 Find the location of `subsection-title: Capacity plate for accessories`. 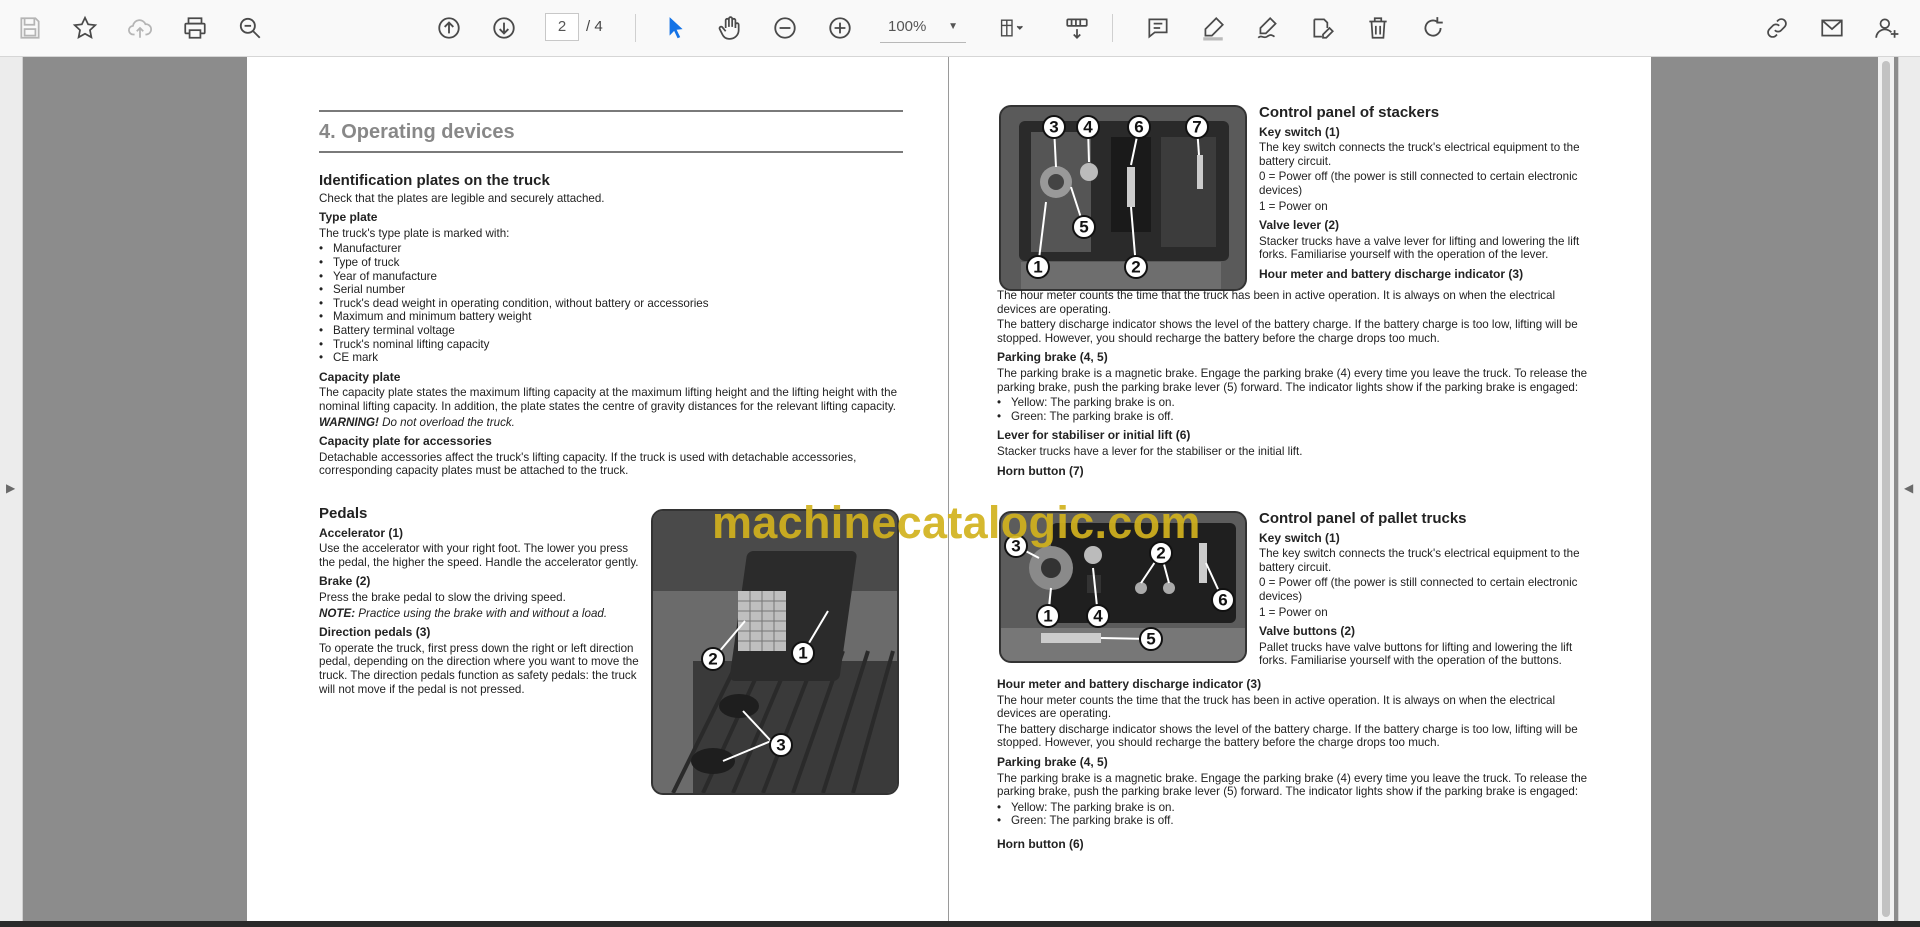

subsection-title: Capacity plate for accessories is located at coordinates (405, 441).